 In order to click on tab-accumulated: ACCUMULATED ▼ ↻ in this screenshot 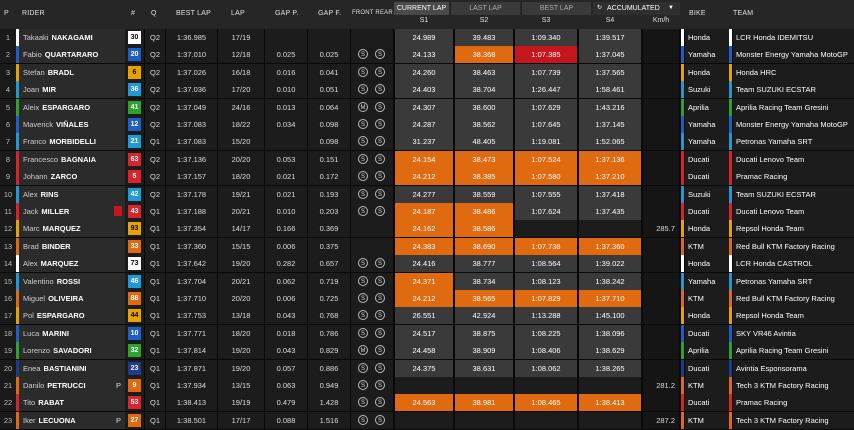, I will do `click(636, 8)`.